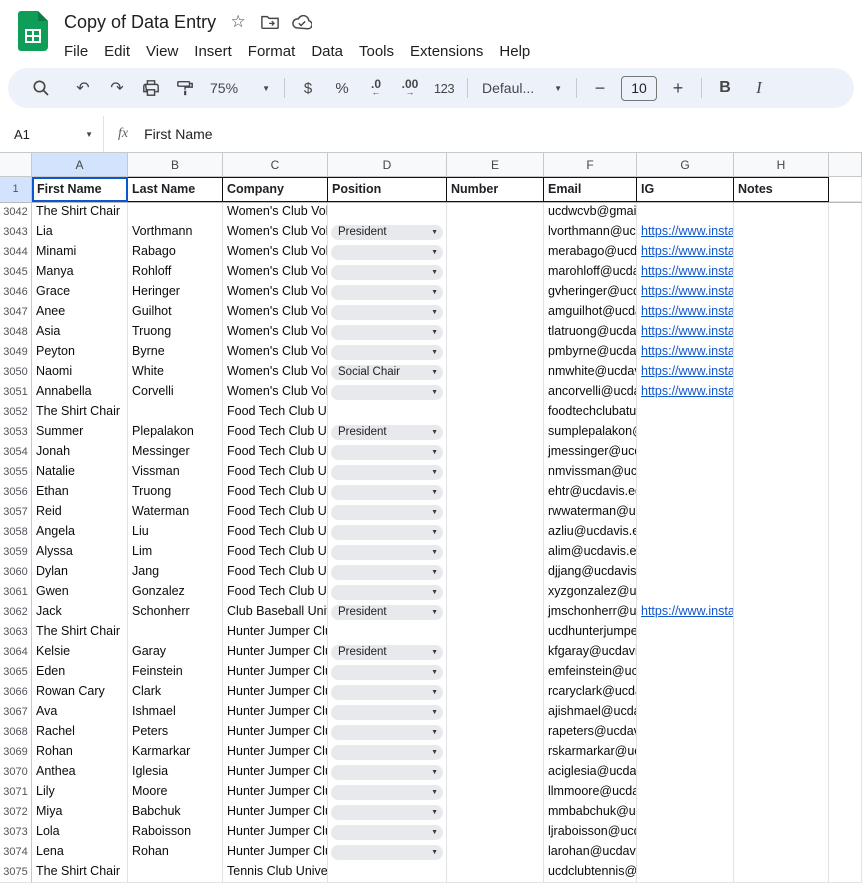 The width and height of the screenshot is (862, 887). I want to click on cell-first-name: Peyton, so click(80, 352).